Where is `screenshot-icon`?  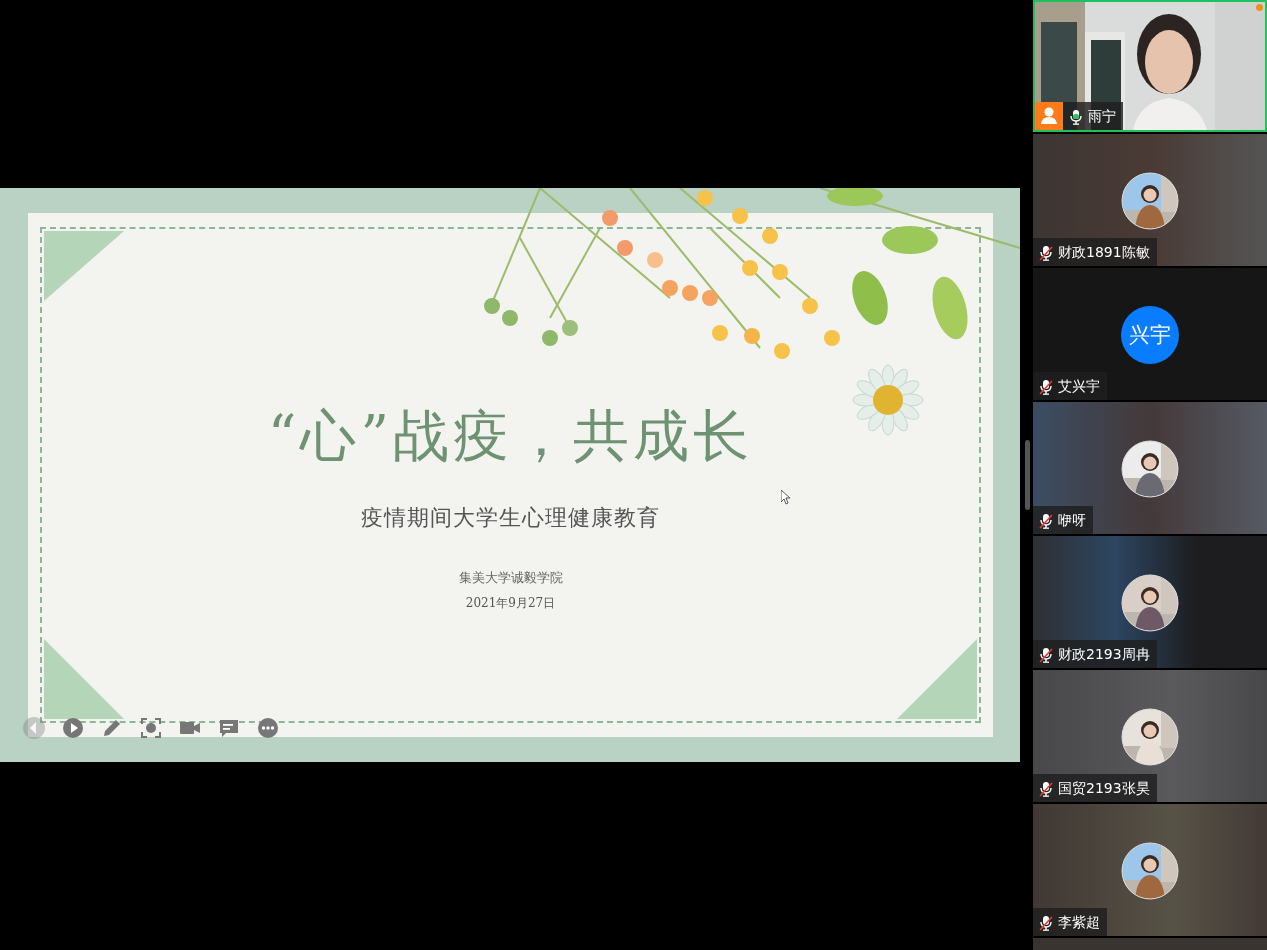
screenshot-icon is located at coordinates (151, 728).